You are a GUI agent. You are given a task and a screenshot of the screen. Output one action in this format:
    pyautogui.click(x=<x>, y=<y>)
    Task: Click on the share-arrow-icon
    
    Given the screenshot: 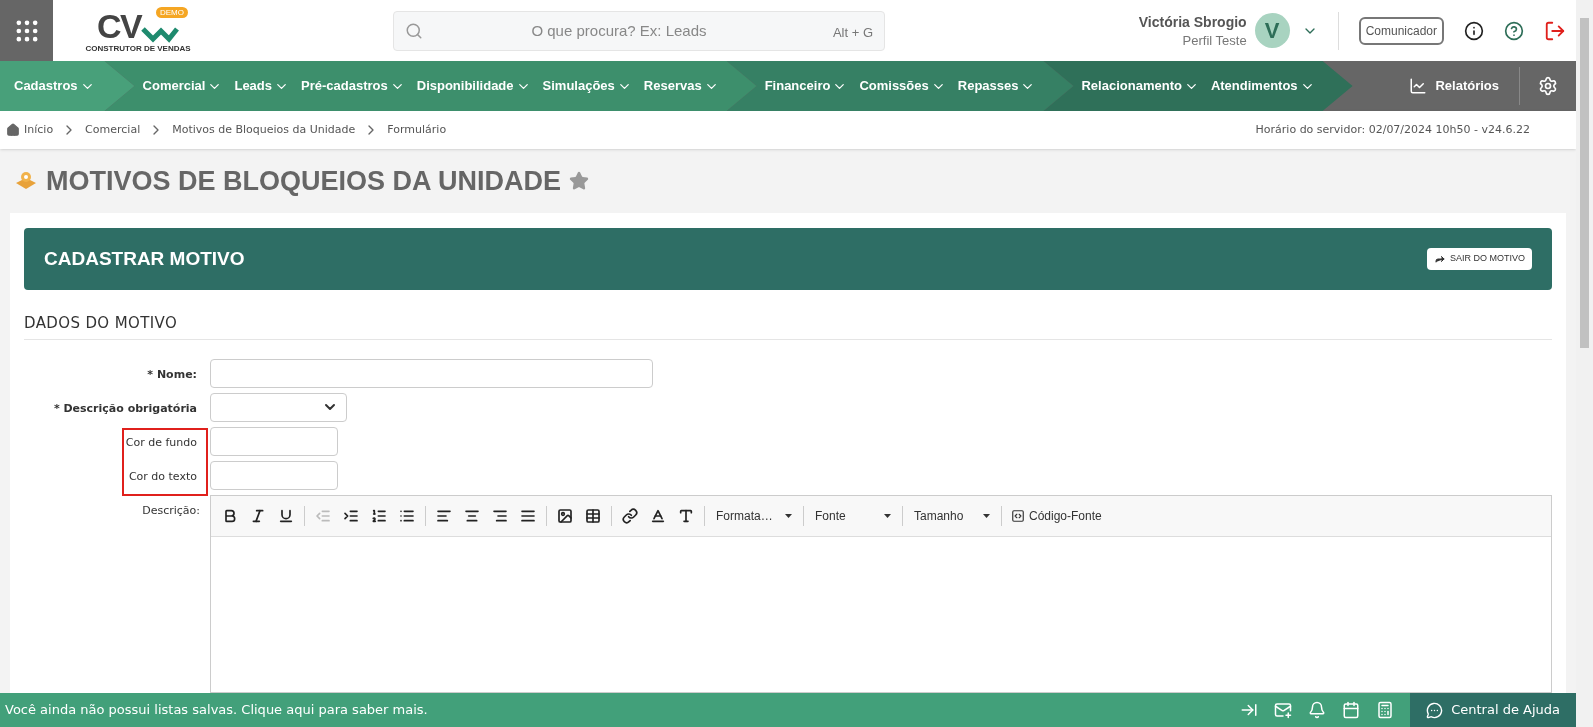 What is the action you would take?
    pyautogui.click(x=1440, y=259)
    